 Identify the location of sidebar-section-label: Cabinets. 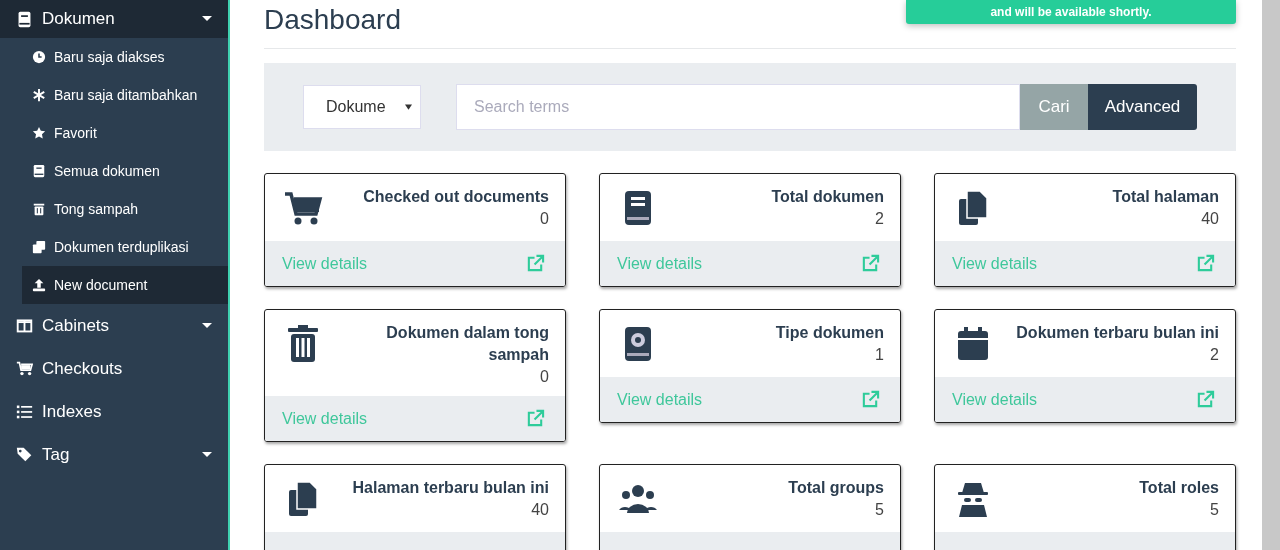
(76, 325).